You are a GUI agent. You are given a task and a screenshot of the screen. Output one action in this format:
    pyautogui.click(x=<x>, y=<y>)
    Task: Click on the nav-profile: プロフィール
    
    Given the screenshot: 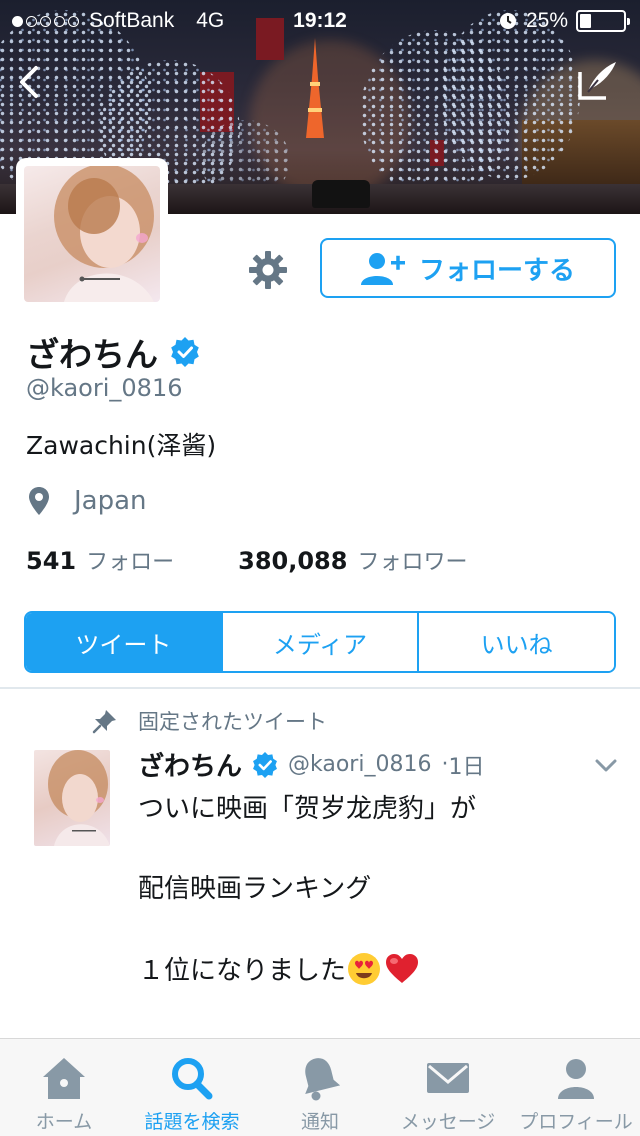 What is the action you would take?
    pyautogui.click(x=576, y=1087)
    